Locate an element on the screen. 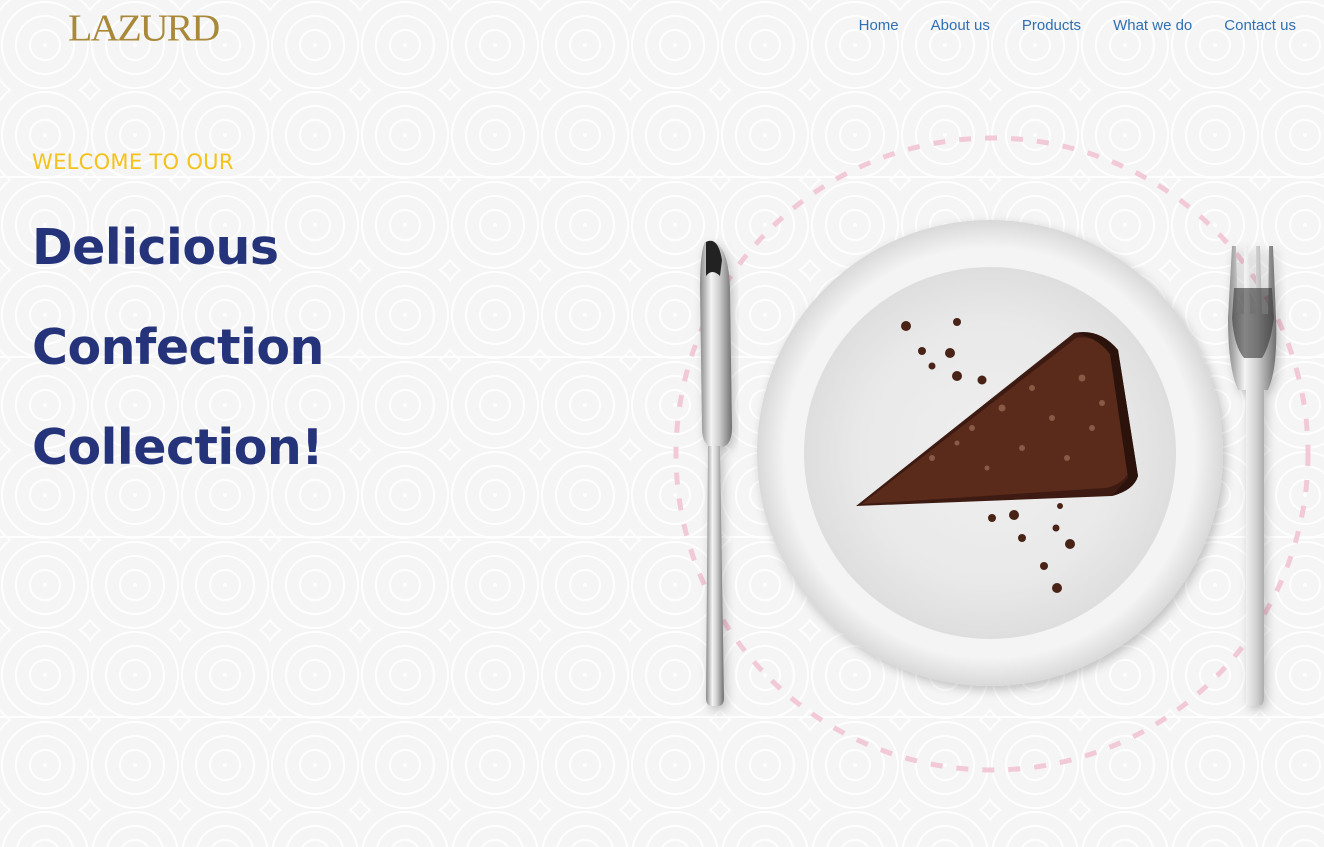  nav-products: Products is located at coordinates (1051, 25).